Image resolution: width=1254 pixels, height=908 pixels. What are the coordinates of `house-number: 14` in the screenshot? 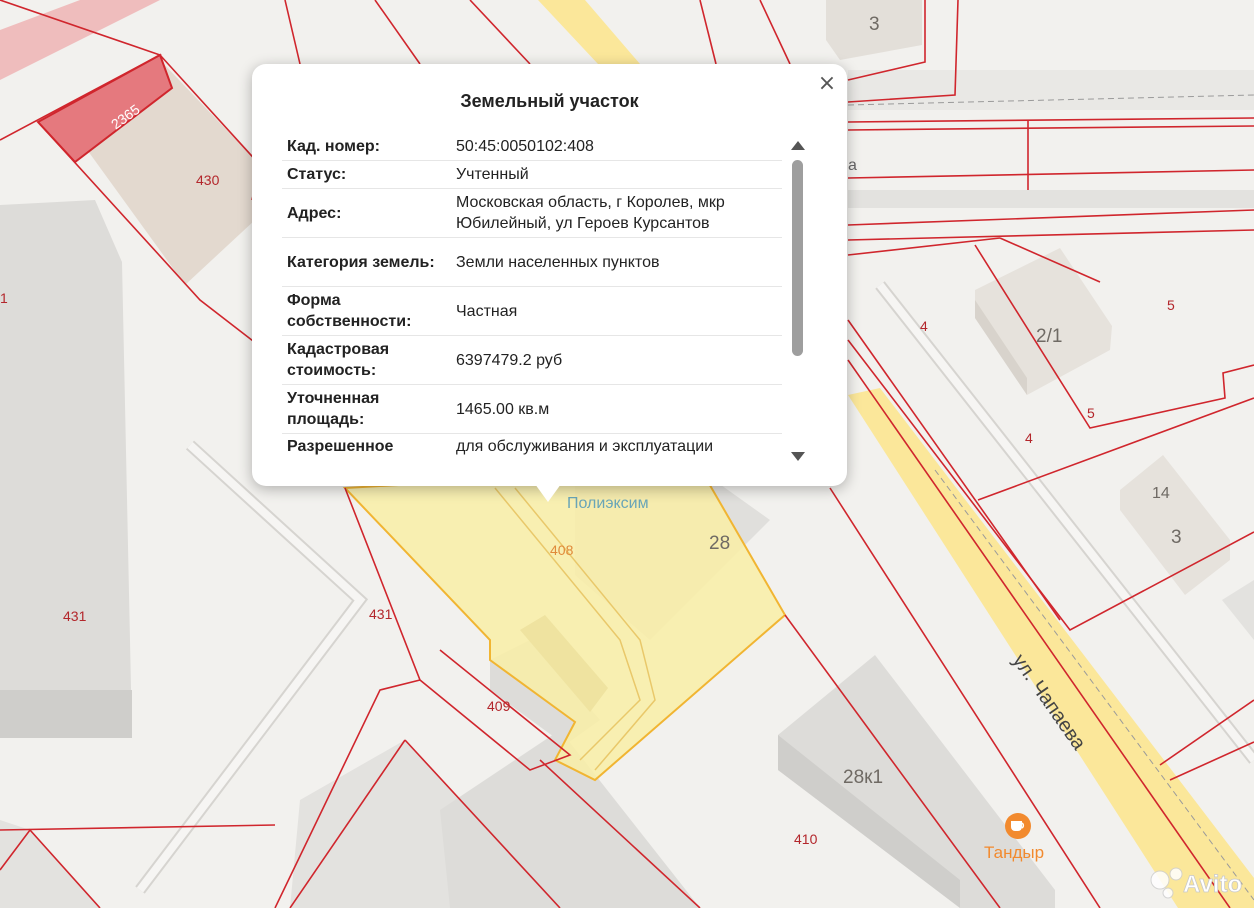 It's located at (1161, 493).